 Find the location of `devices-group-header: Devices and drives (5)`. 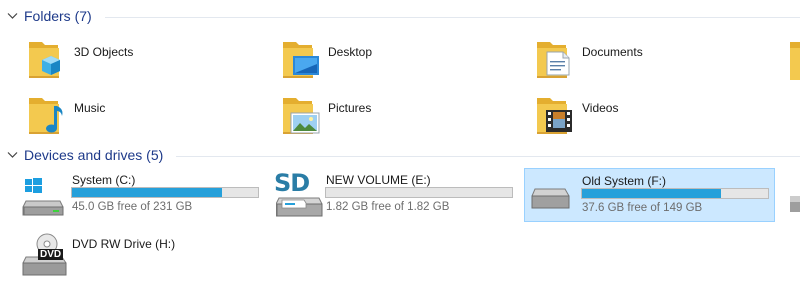

devices-group-header: Devices and drives (5) is located at coordinates (400, 156).